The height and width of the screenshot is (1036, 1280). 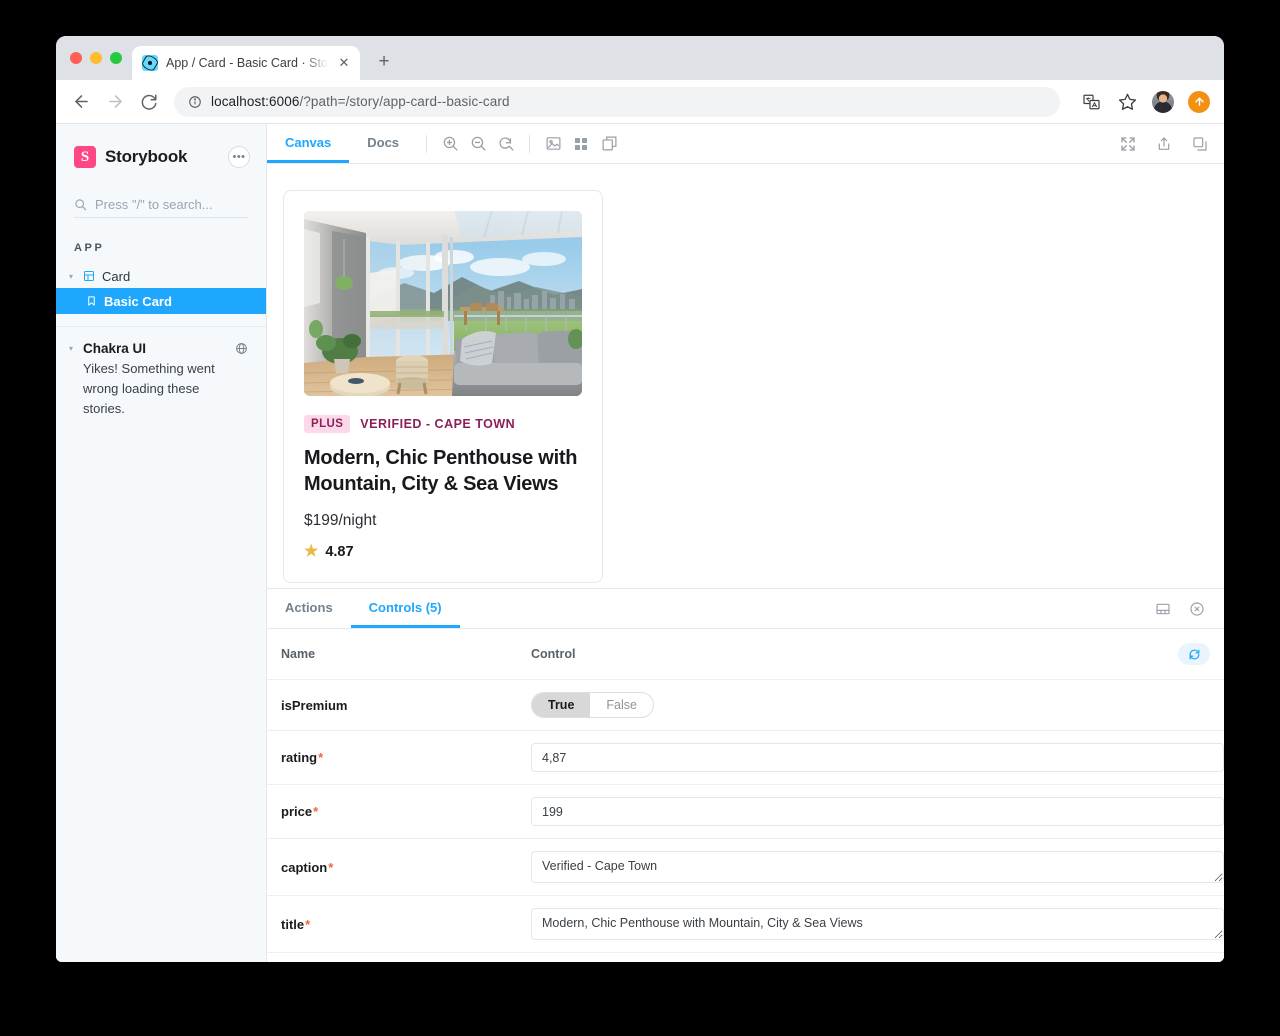 I want to click on minimize-window-button, so click(x=96, y=58).